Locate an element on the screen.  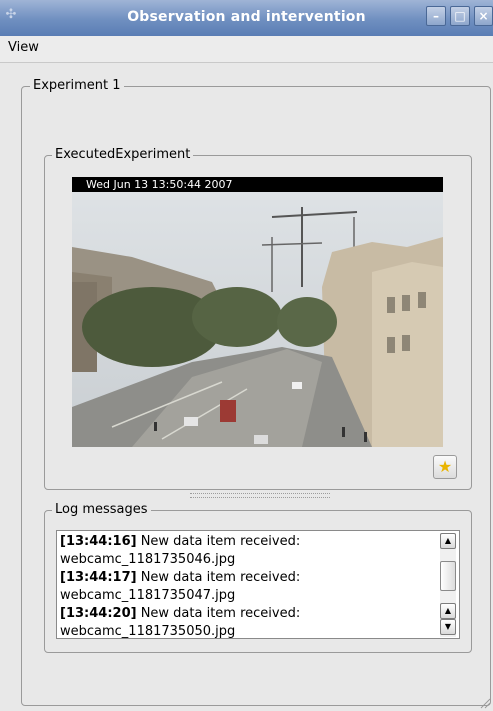
splitter-handle is located at coordinates (260, 495).